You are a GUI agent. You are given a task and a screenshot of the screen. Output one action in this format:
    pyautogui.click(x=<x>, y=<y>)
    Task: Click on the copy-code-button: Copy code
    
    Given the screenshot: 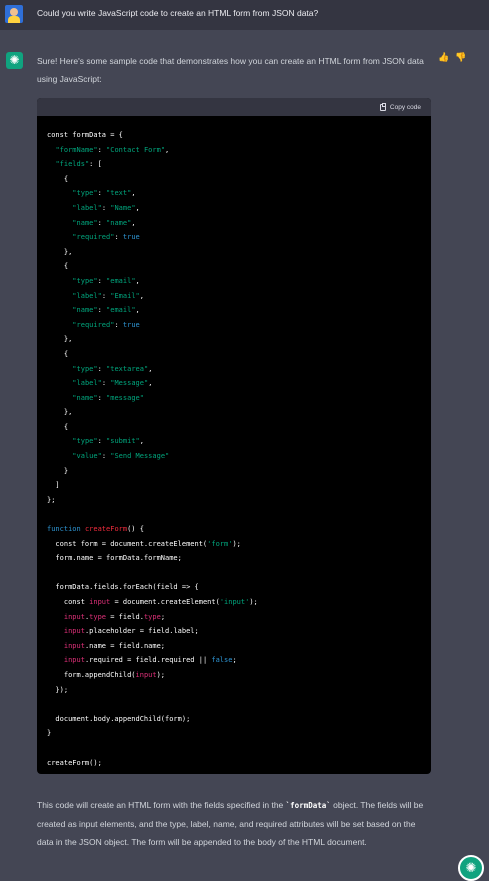 What is the action you would take?
    pyautogui.click(x=400, y=106)
    